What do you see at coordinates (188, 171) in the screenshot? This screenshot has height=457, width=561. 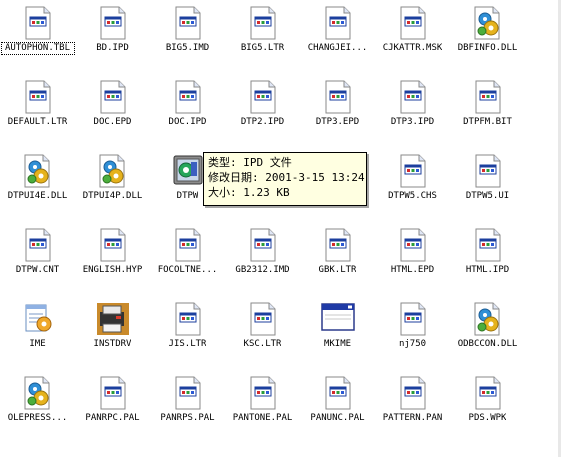 I see `ime-setup-icon` at bounding box center [188, 171].